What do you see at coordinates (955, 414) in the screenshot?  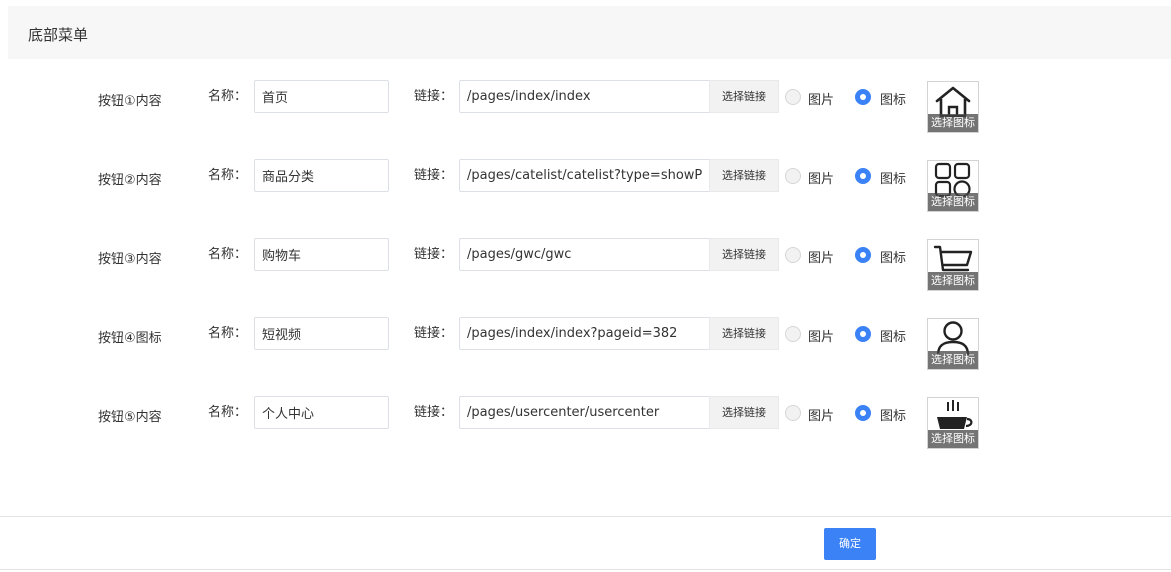 I see `coffee-cup-icon` at bounding box center [955, 414].